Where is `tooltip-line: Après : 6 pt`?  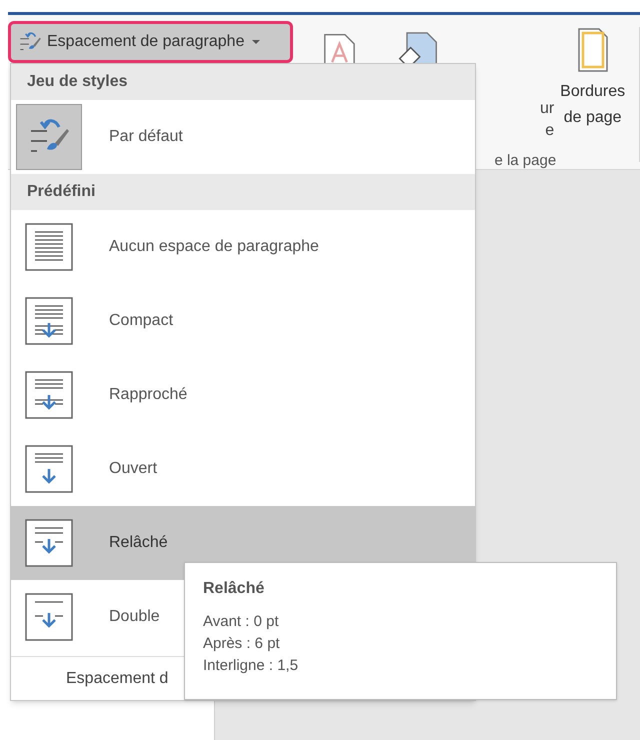
tooltip-line: Après : 6 pt is located at coordinates (242, 644).